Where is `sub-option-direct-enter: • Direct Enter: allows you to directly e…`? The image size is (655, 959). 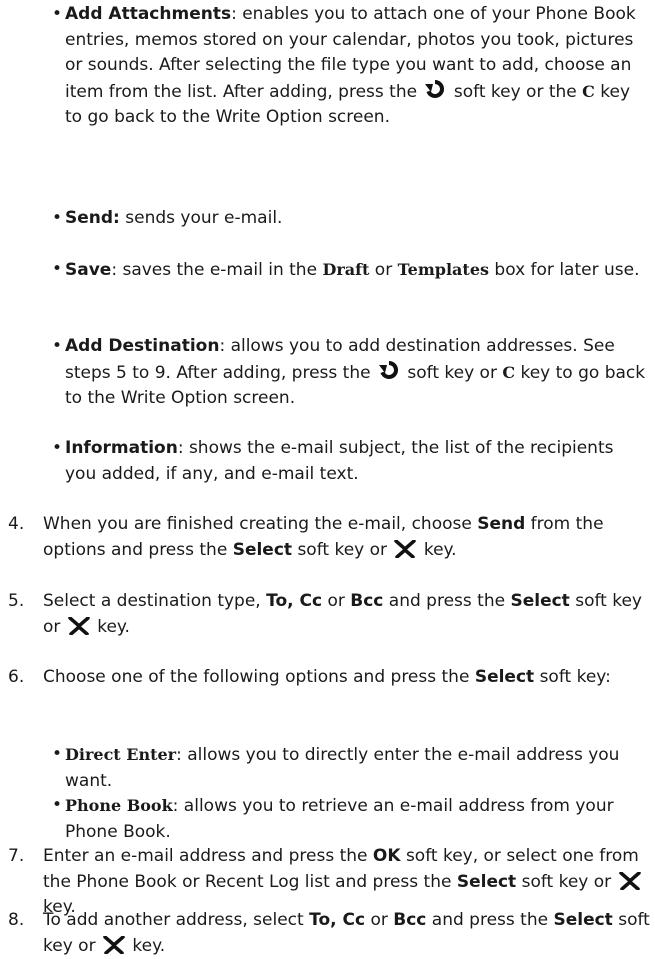 sub-option-direct-enter: • Direct Enter: allows you to directly e… is located at coordinates (351, 768).